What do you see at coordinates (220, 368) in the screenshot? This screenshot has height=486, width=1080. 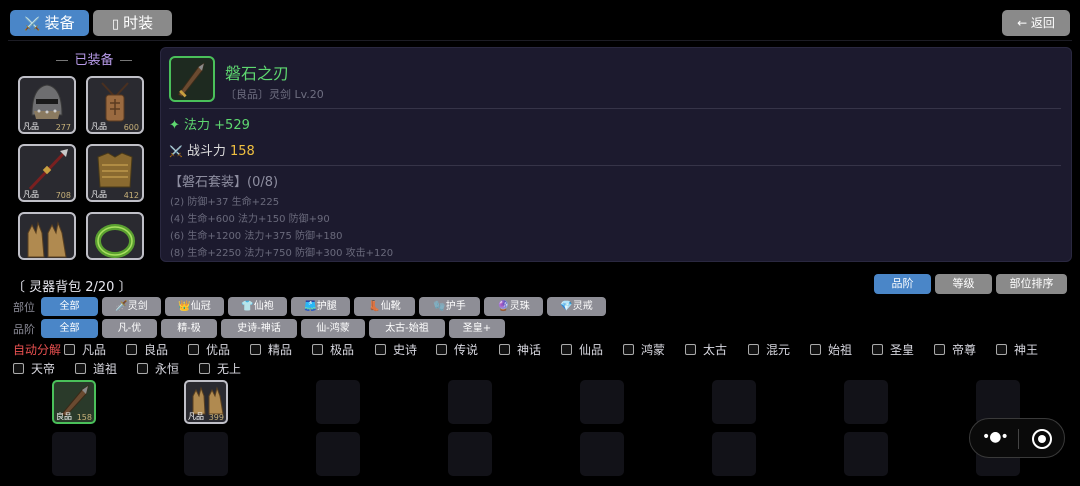 I see `auto-decompose-checkbox: 无上` at bounding box center [220, 368].